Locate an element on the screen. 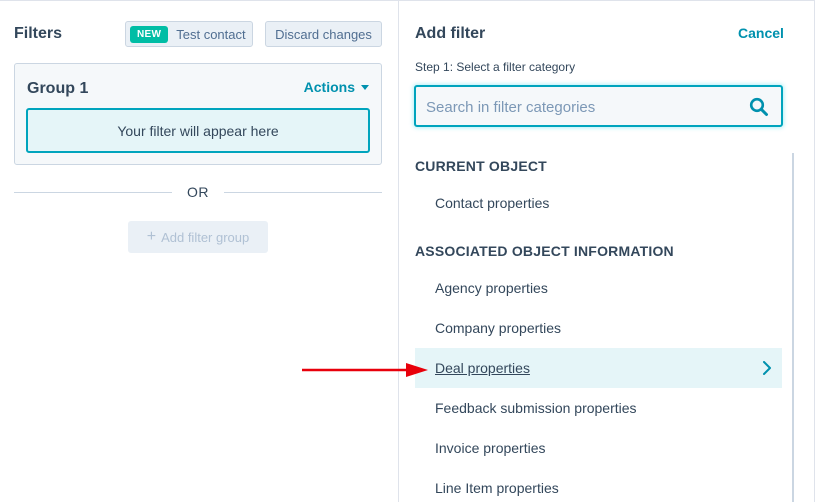 The image size is (815, 502). new-badge: NEW is located at coordinates (149, 34).